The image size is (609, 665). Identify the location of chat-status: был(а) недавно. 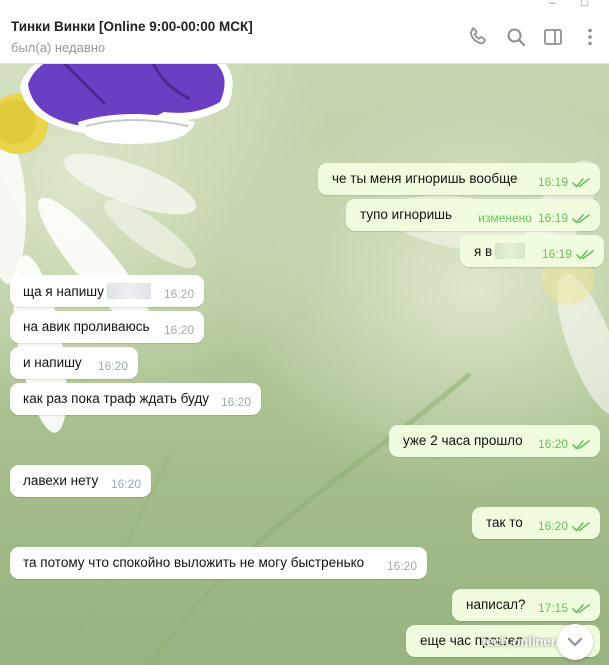
(58, 47).